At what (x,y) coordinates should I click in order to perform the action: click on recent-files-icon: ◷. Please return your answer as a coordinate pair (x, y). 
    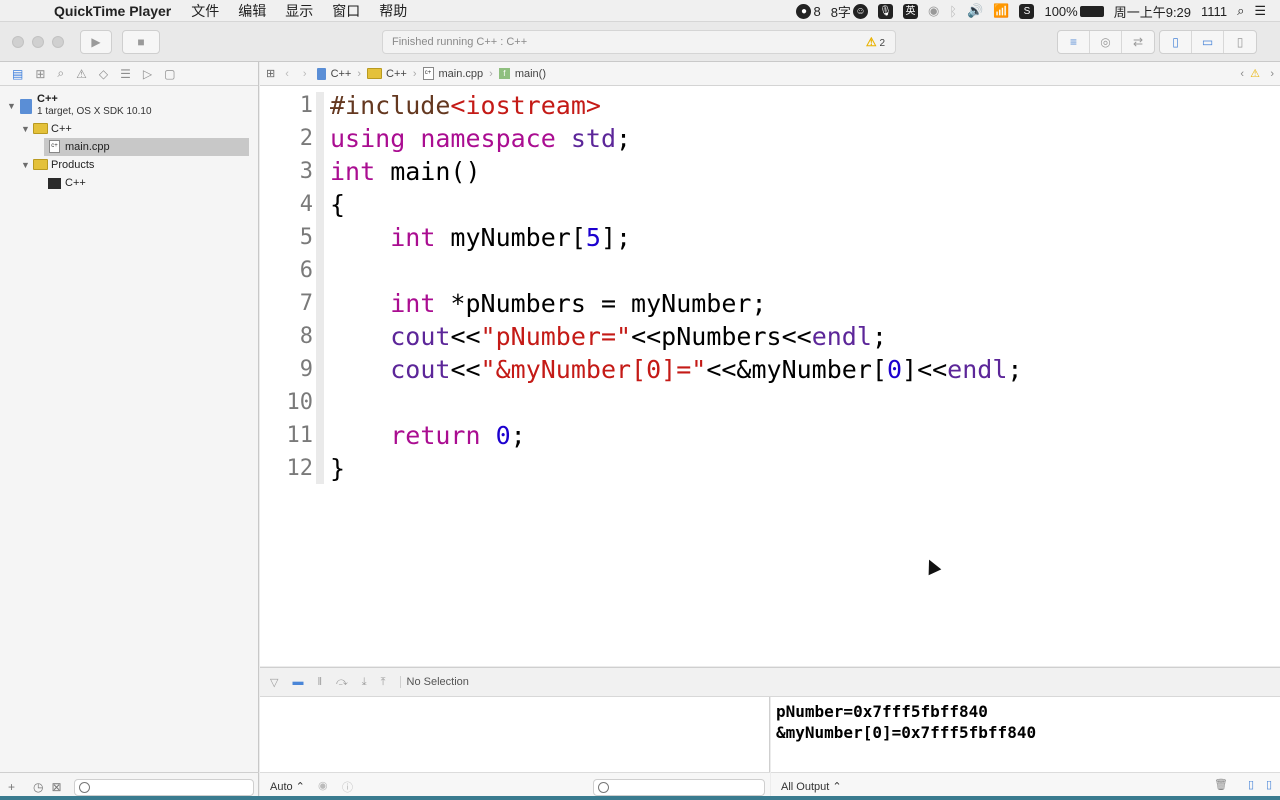
    Looking at the image, I should click on (38, 787).